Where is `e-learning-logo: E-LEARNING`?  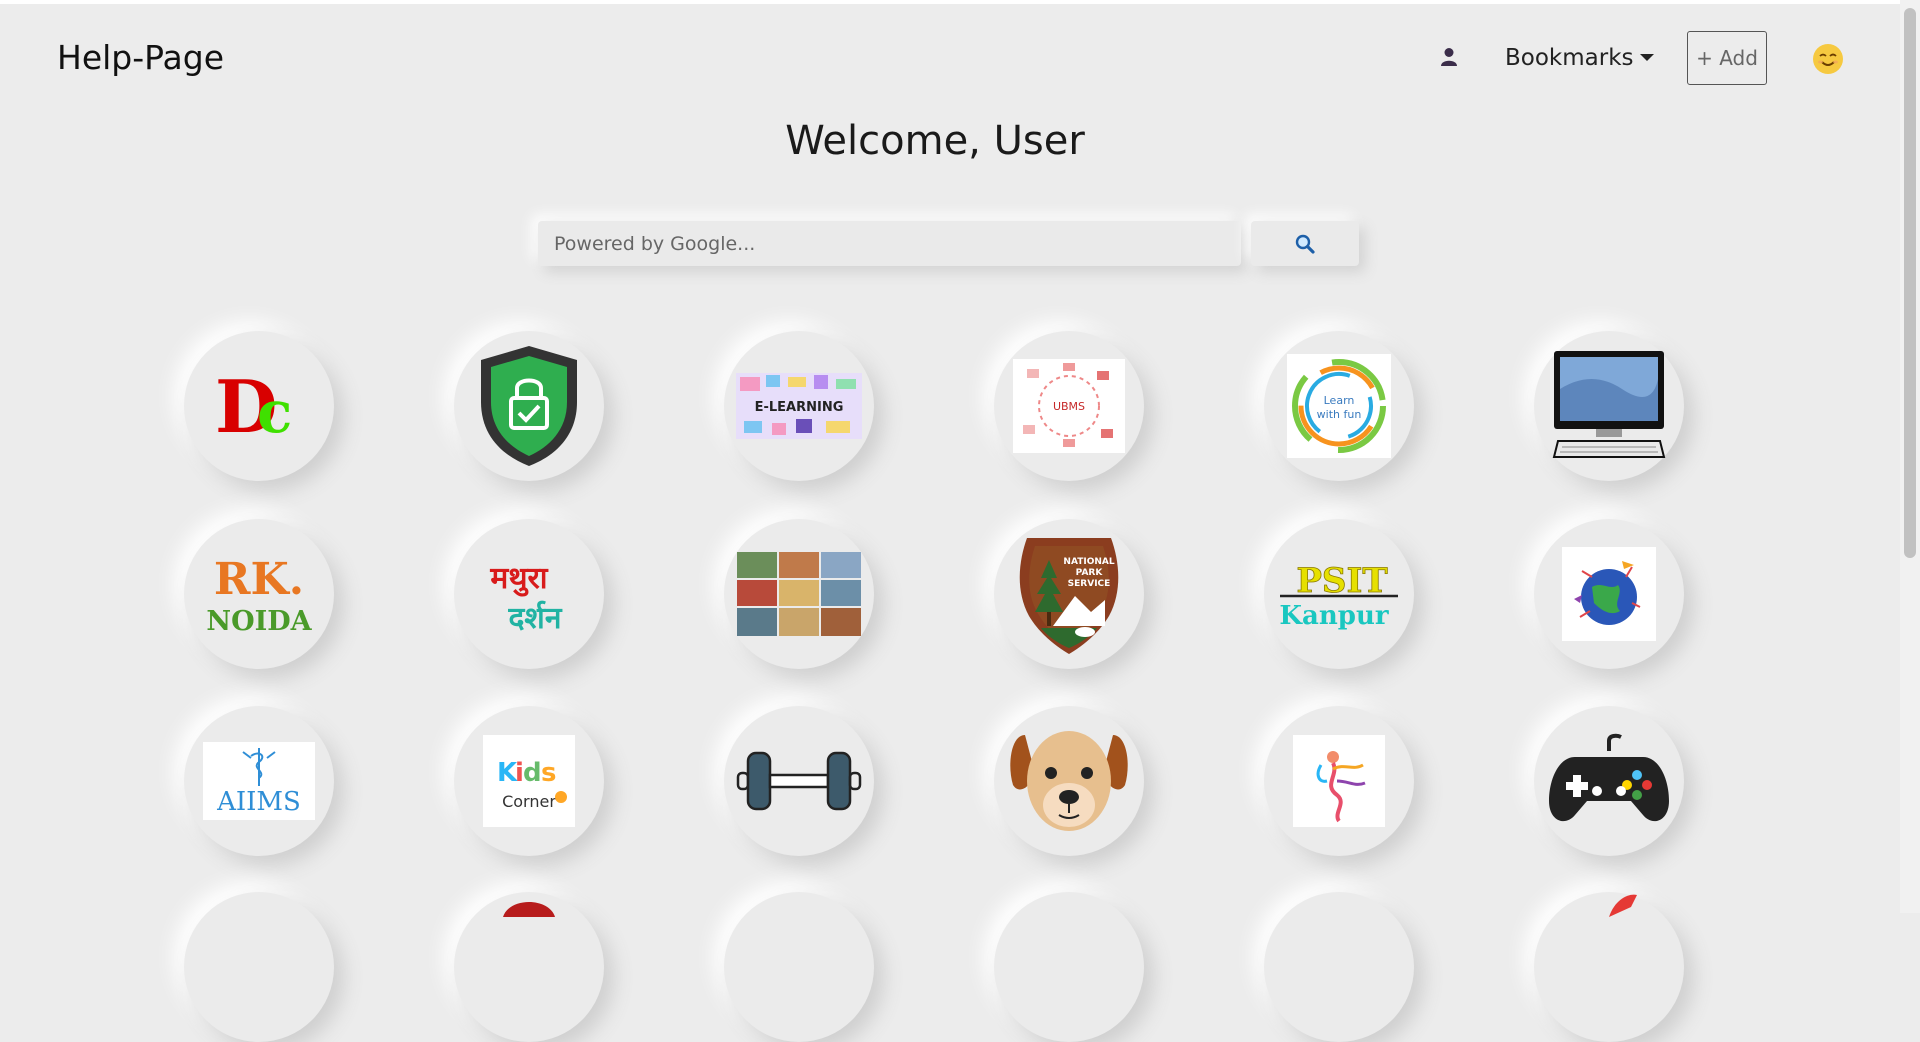 e-learning-logo: E-LEARNING is located at coordinates (799, 406).